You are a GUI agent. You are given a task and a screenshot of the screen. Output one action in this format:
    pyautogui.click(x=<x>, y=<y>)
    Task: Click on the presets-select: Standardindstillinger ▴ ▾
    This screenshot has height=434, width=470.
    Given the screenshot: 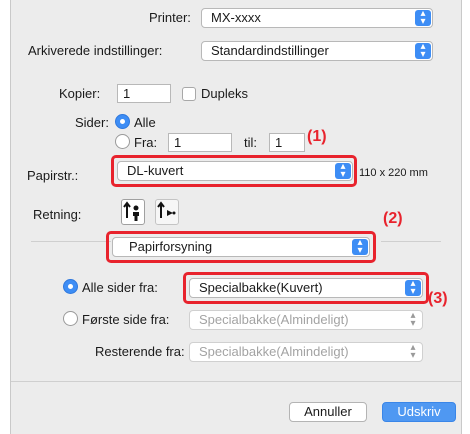 What is the action you would take?
    pyautogui.click(x=317, y=51)
    